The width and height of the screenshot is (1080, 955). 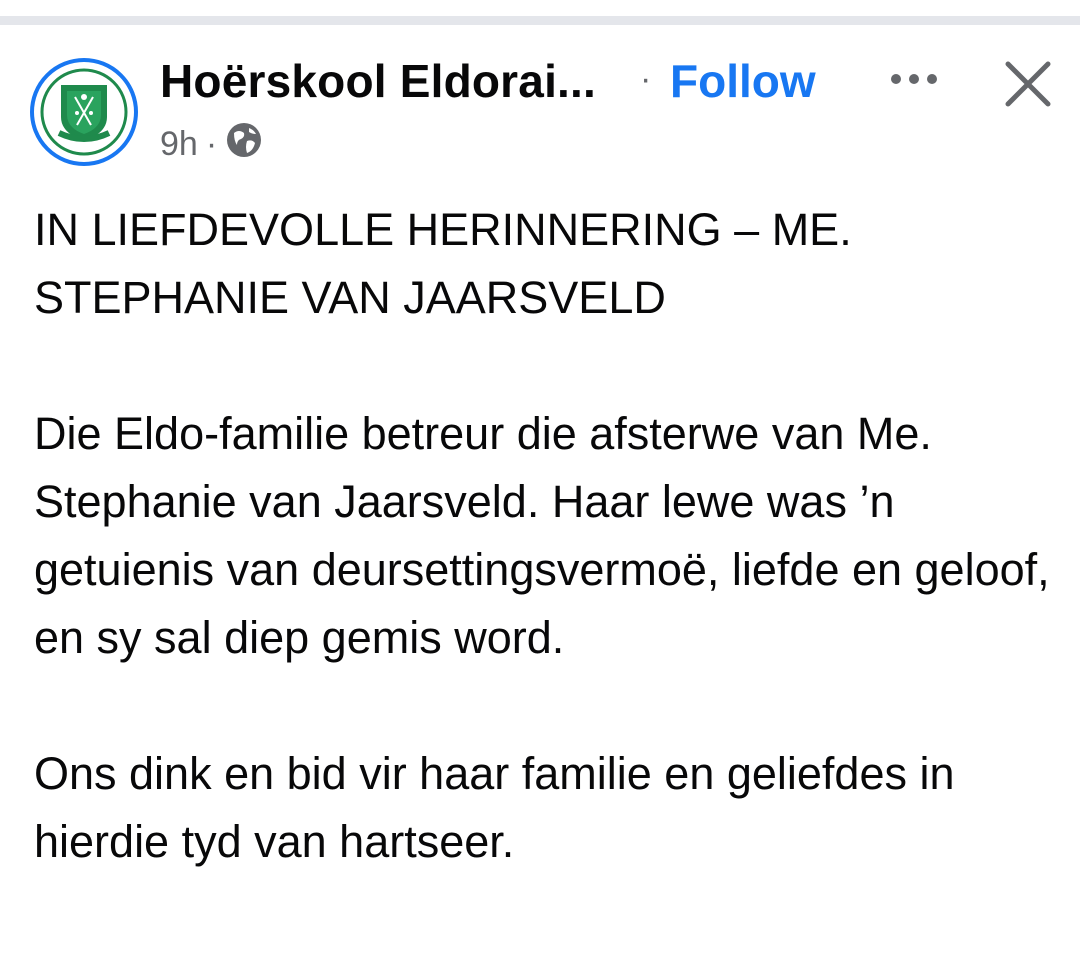 I want to click on page-avatar, so click(x=84, y=112).